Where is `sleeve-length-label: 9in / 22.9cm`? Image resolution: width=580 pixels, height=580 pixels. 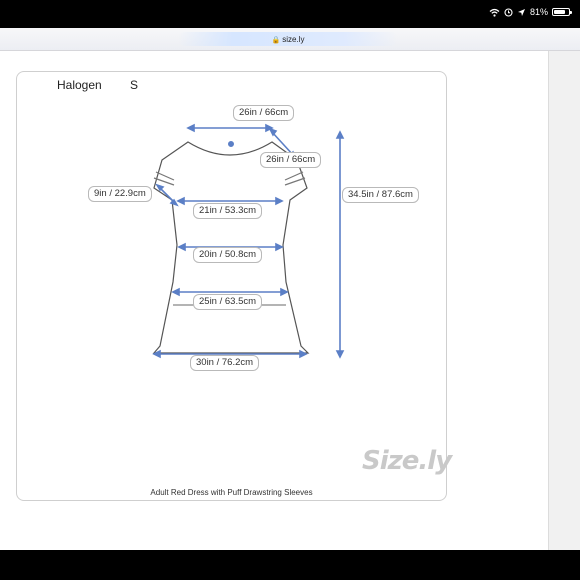
sleeve-length-label: 9in / 22.9cm is located at coordinates (120, 194).